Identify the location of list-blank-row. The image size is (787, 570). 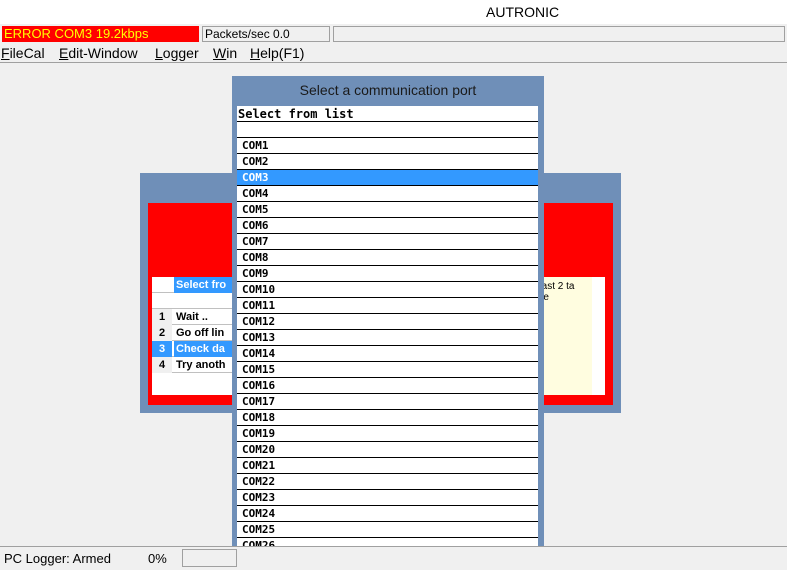
(387, 130).